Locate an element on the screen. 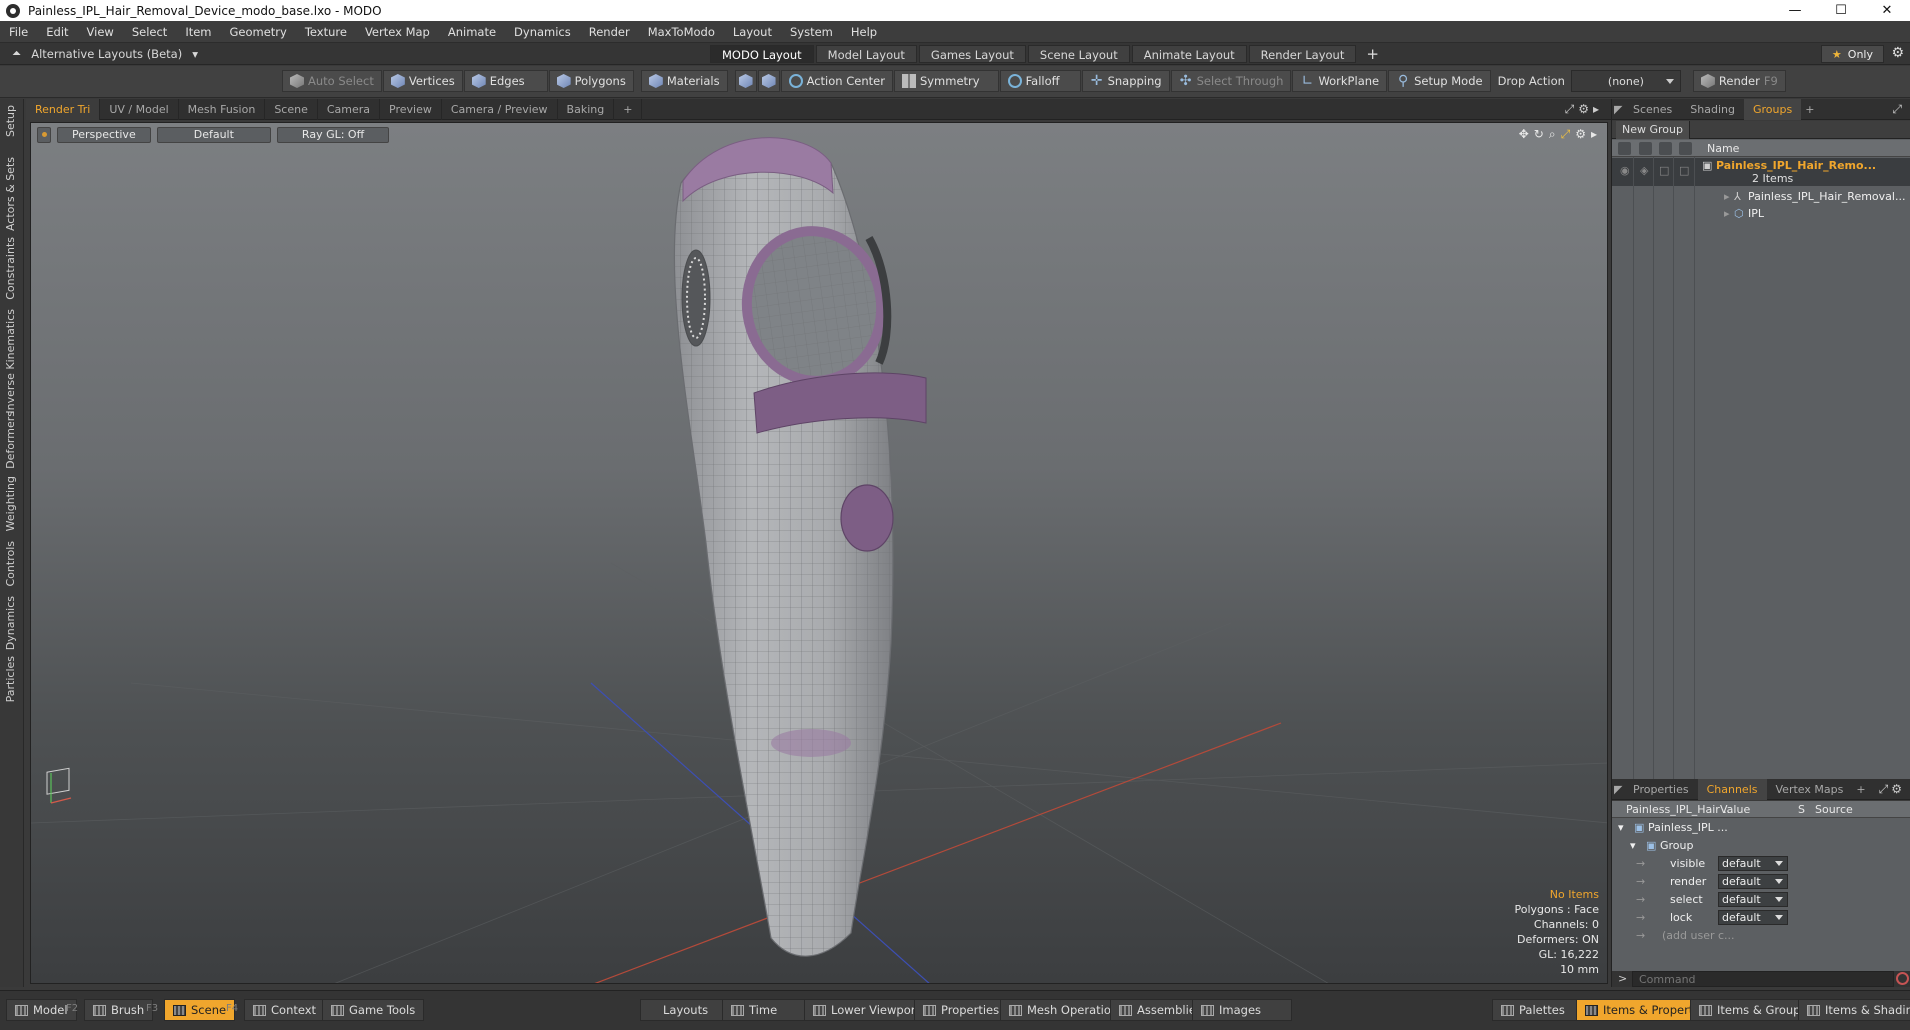 The height and width of the screenshot is (1030, 1910). source-column-header: Source is located at coordinates (1834, 809).